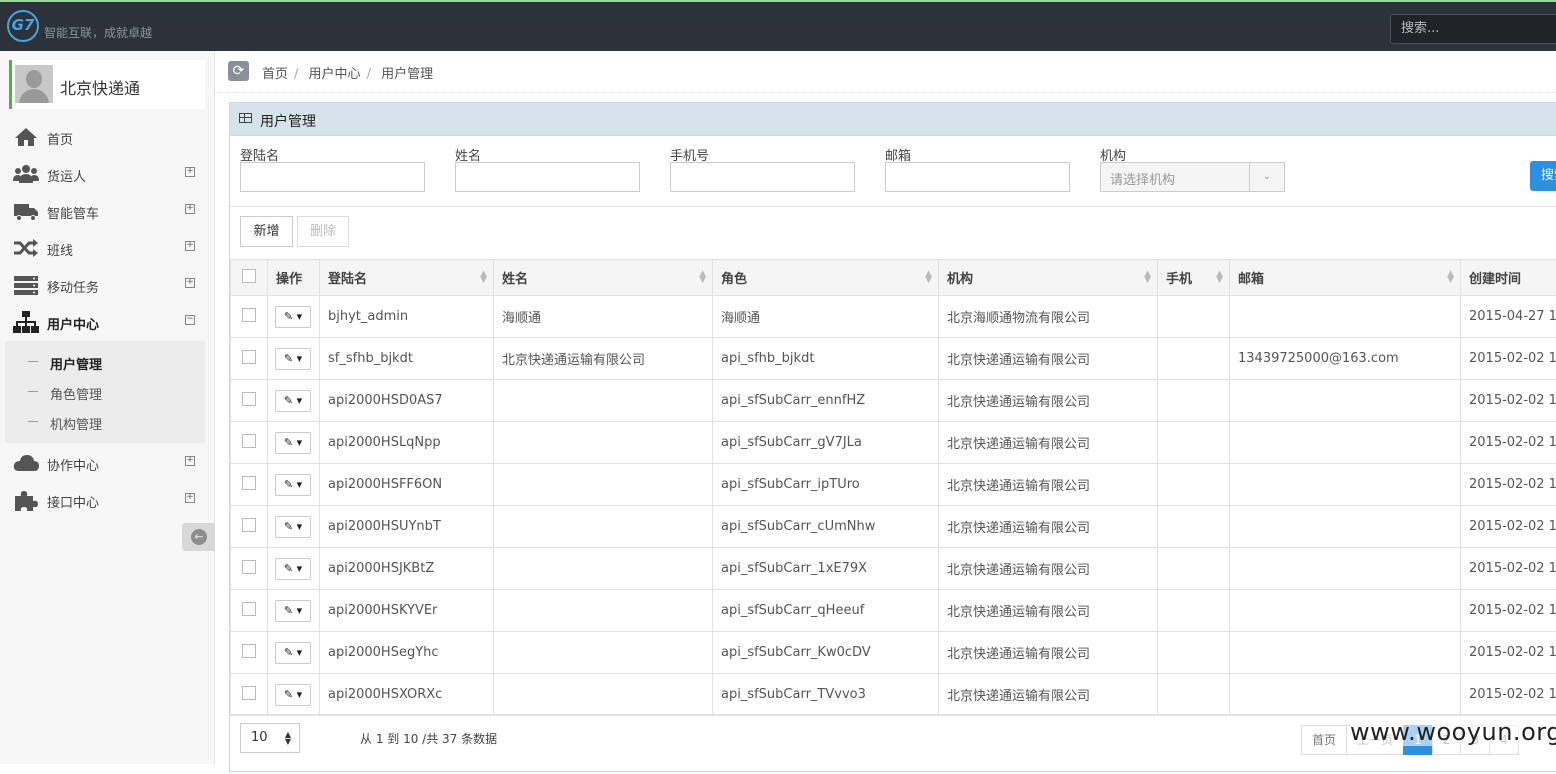 Image resolution: width=1556 pixels, height=774 pixels. What do you see at coordinates (107, 322) in the screenshot?
I see `sidebar-item-user-center: 用户中心 −` at bounding box center [107, 322].